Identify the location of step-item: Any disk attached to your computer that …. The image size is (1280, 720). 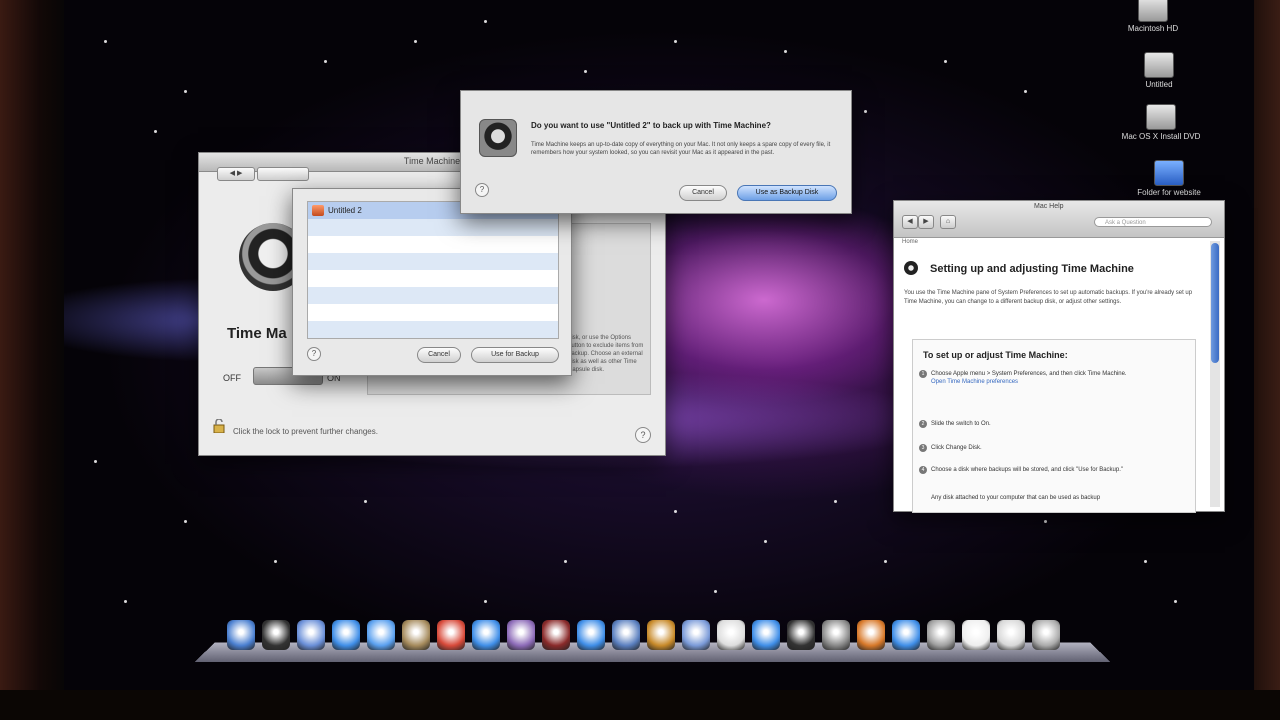
(1054, 498).